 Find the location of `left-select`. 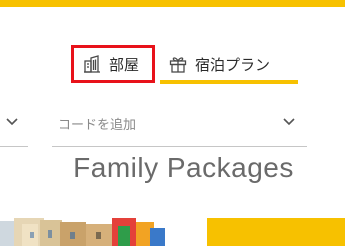

left-select is located at coordinates (14, 125).